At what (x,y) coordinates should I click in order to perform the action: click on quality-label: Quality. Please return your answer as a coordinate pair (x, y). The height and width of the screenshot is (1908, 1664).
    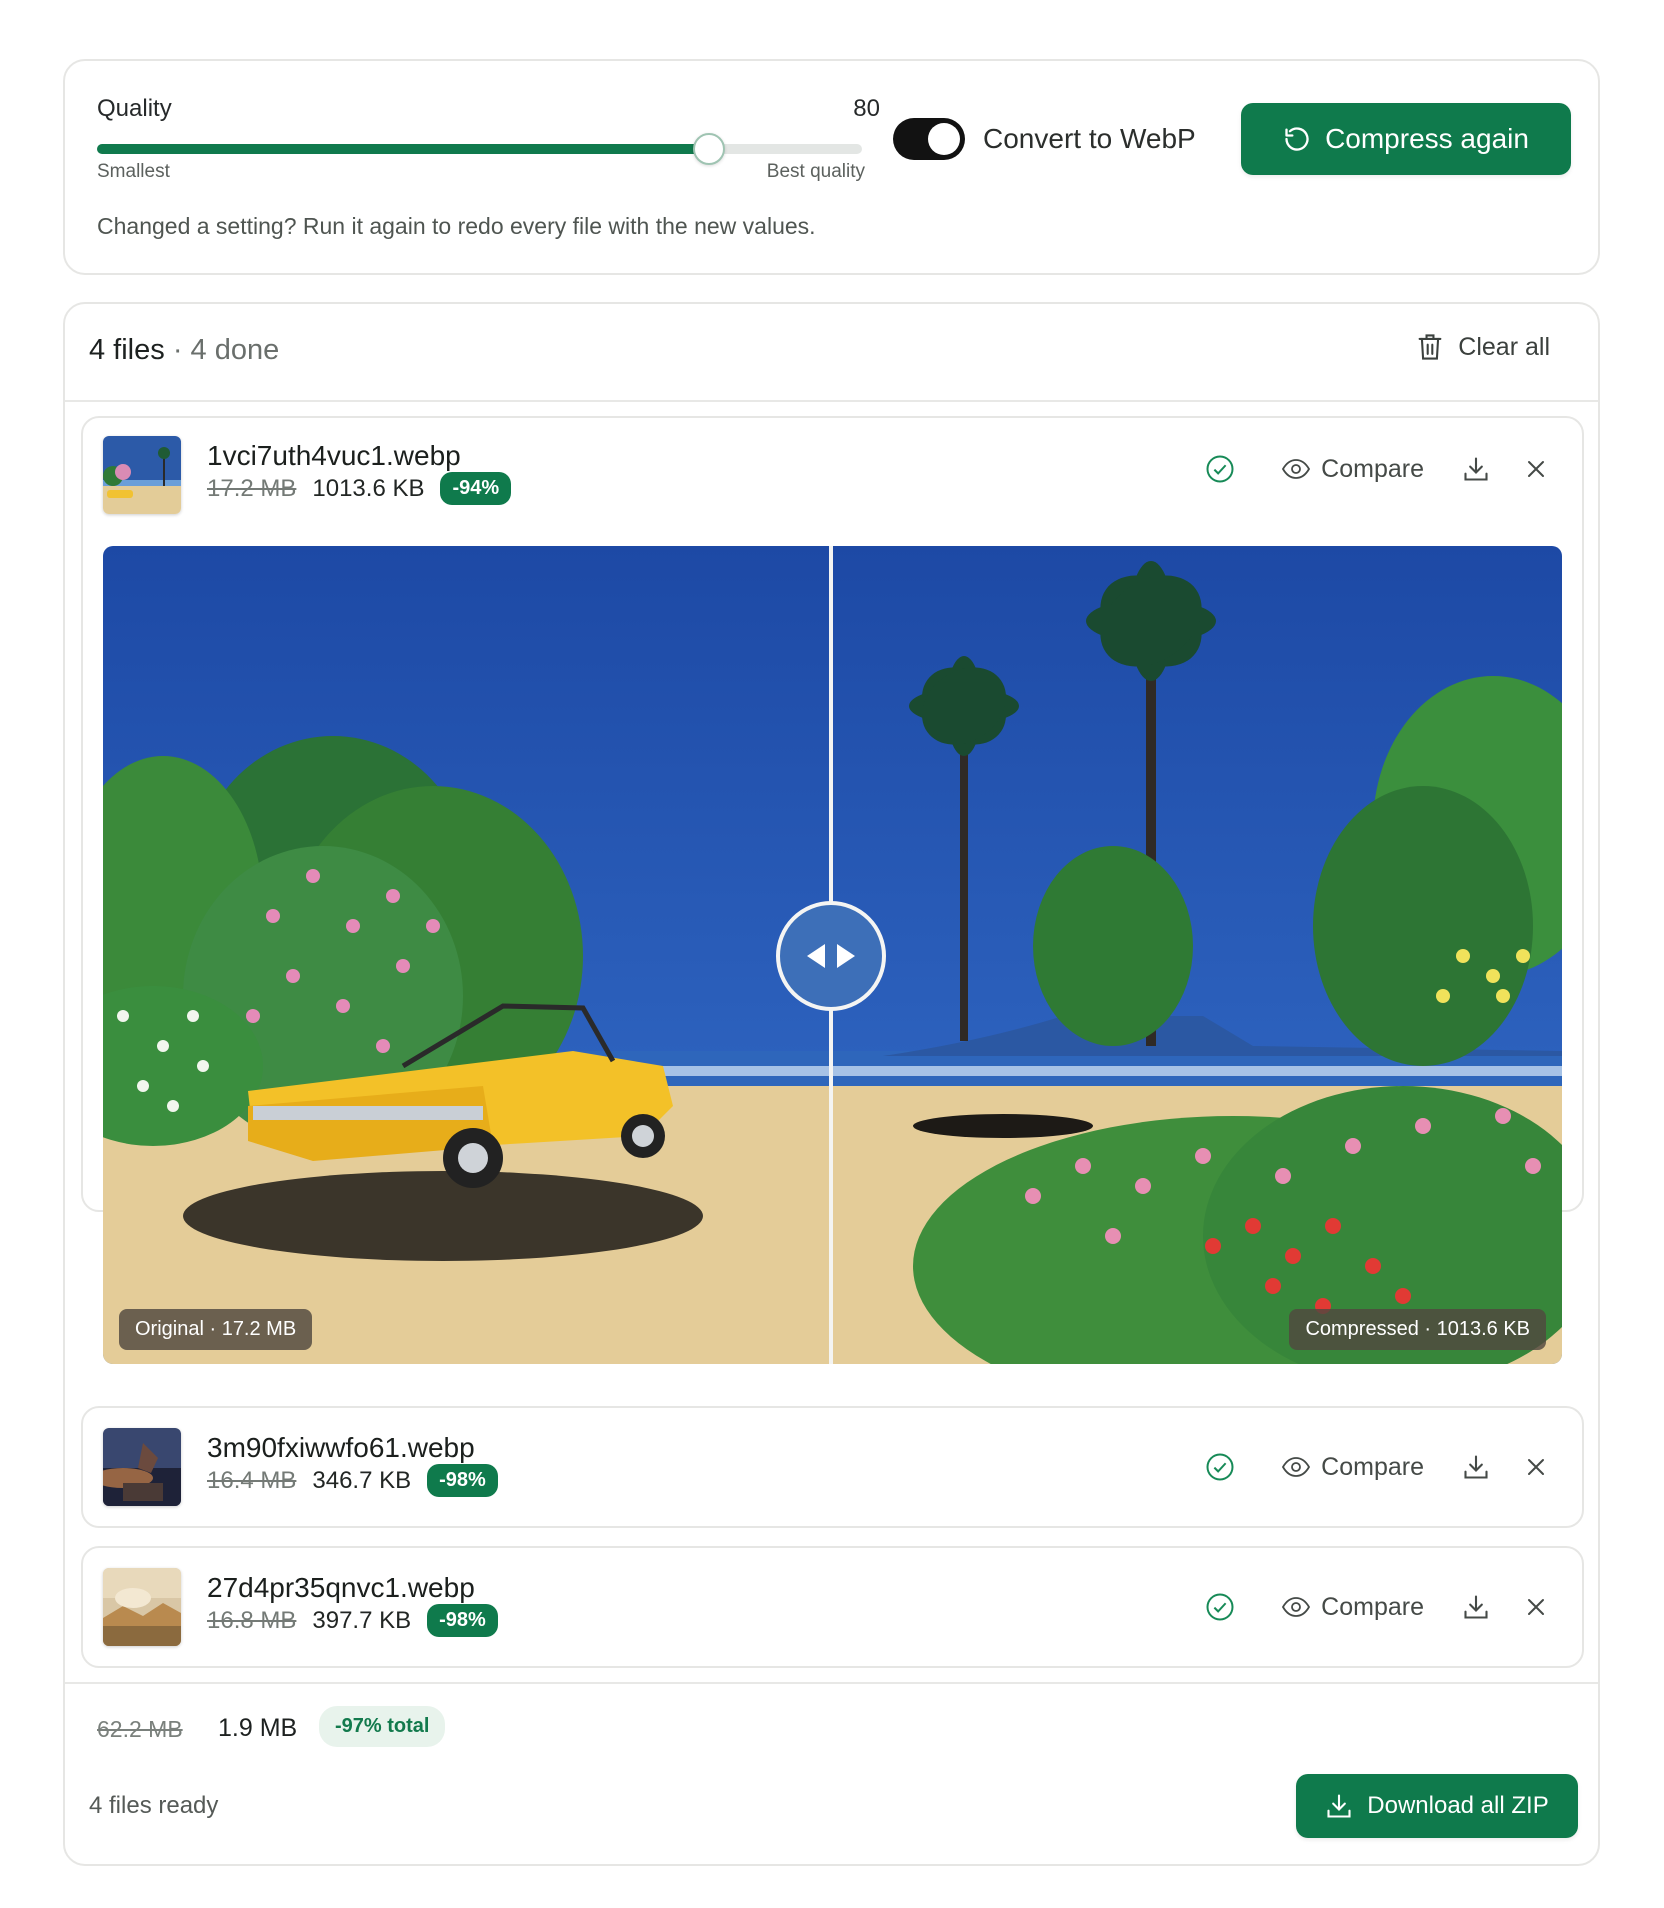
    Looking at the image, I should click on (134, 108).